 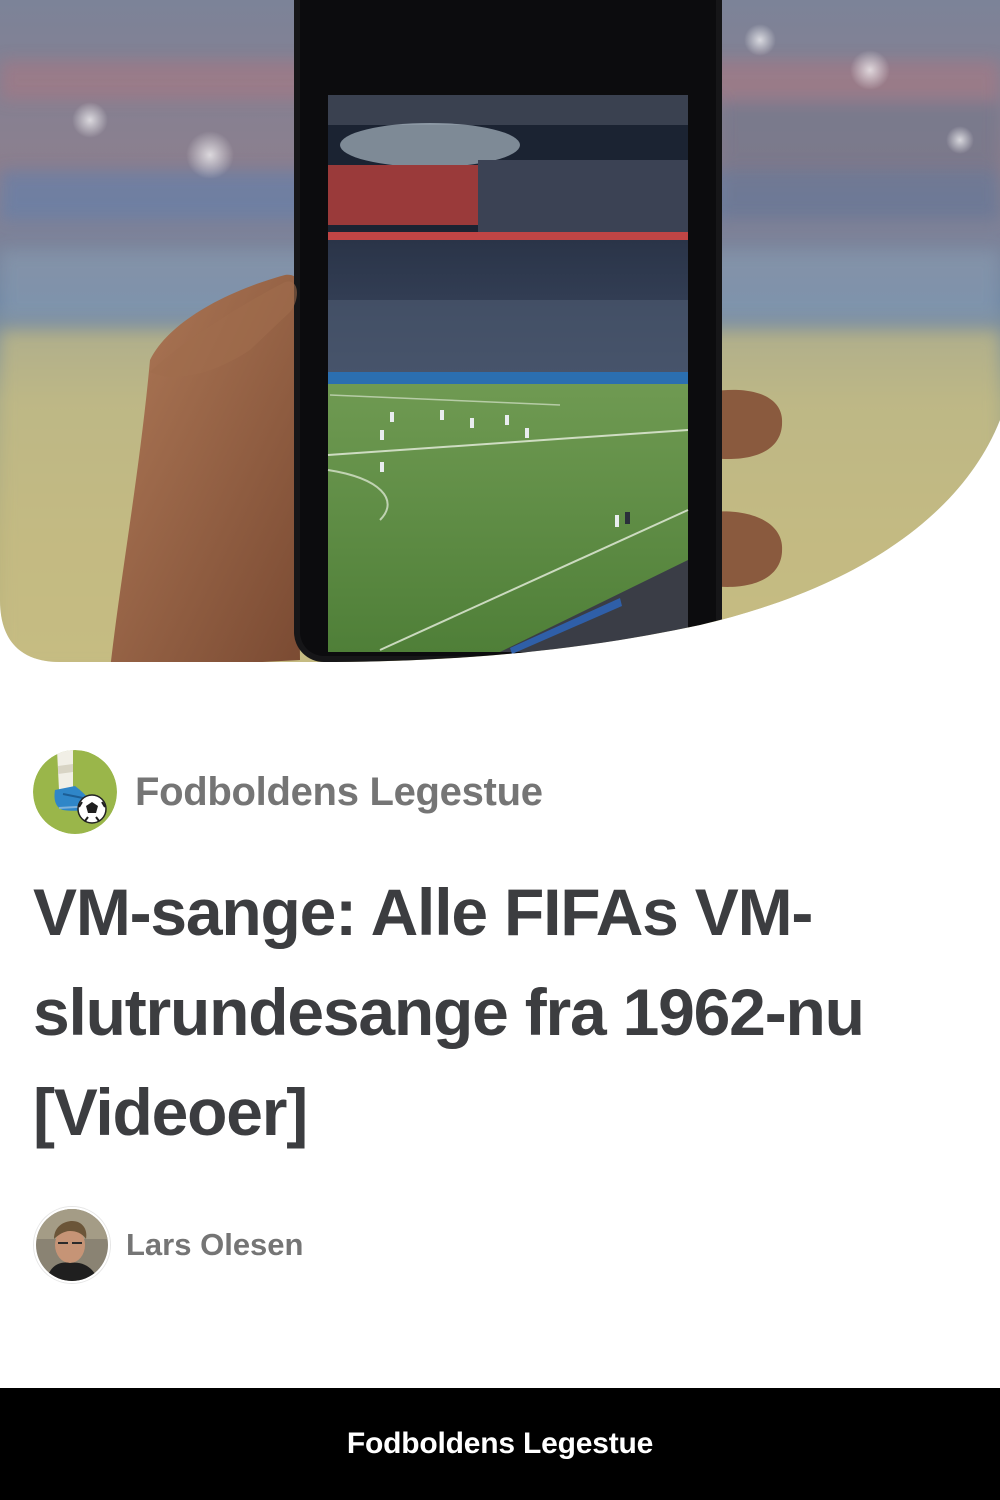 I want to click on footer-publisher-label: Fodboldens Legestue, so click(x=500, y=1443).